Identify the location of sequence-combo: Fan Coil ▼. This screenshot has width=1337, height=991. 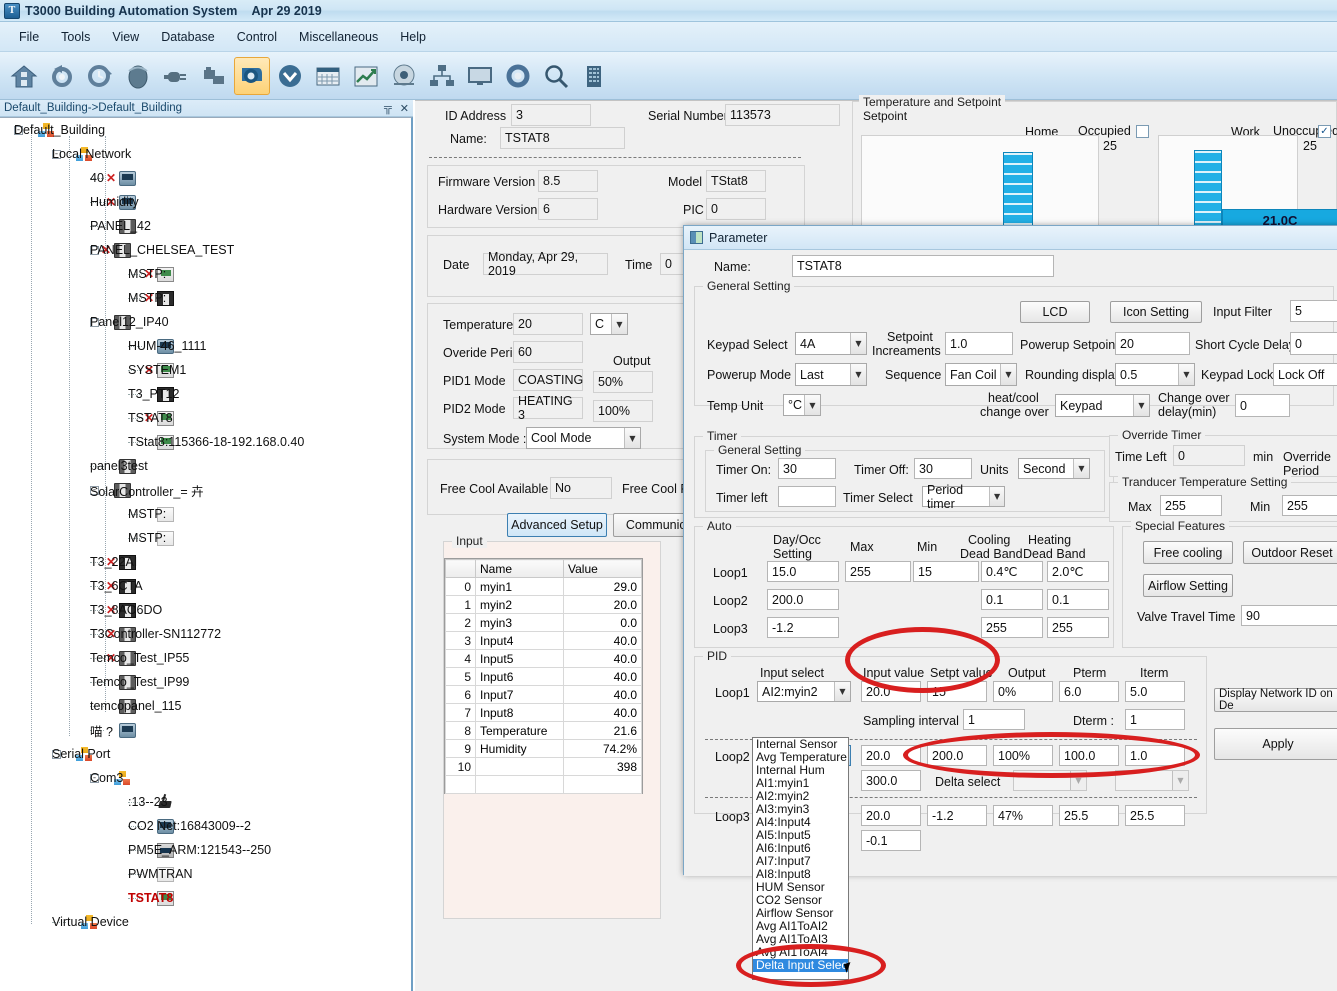
(981, 374).